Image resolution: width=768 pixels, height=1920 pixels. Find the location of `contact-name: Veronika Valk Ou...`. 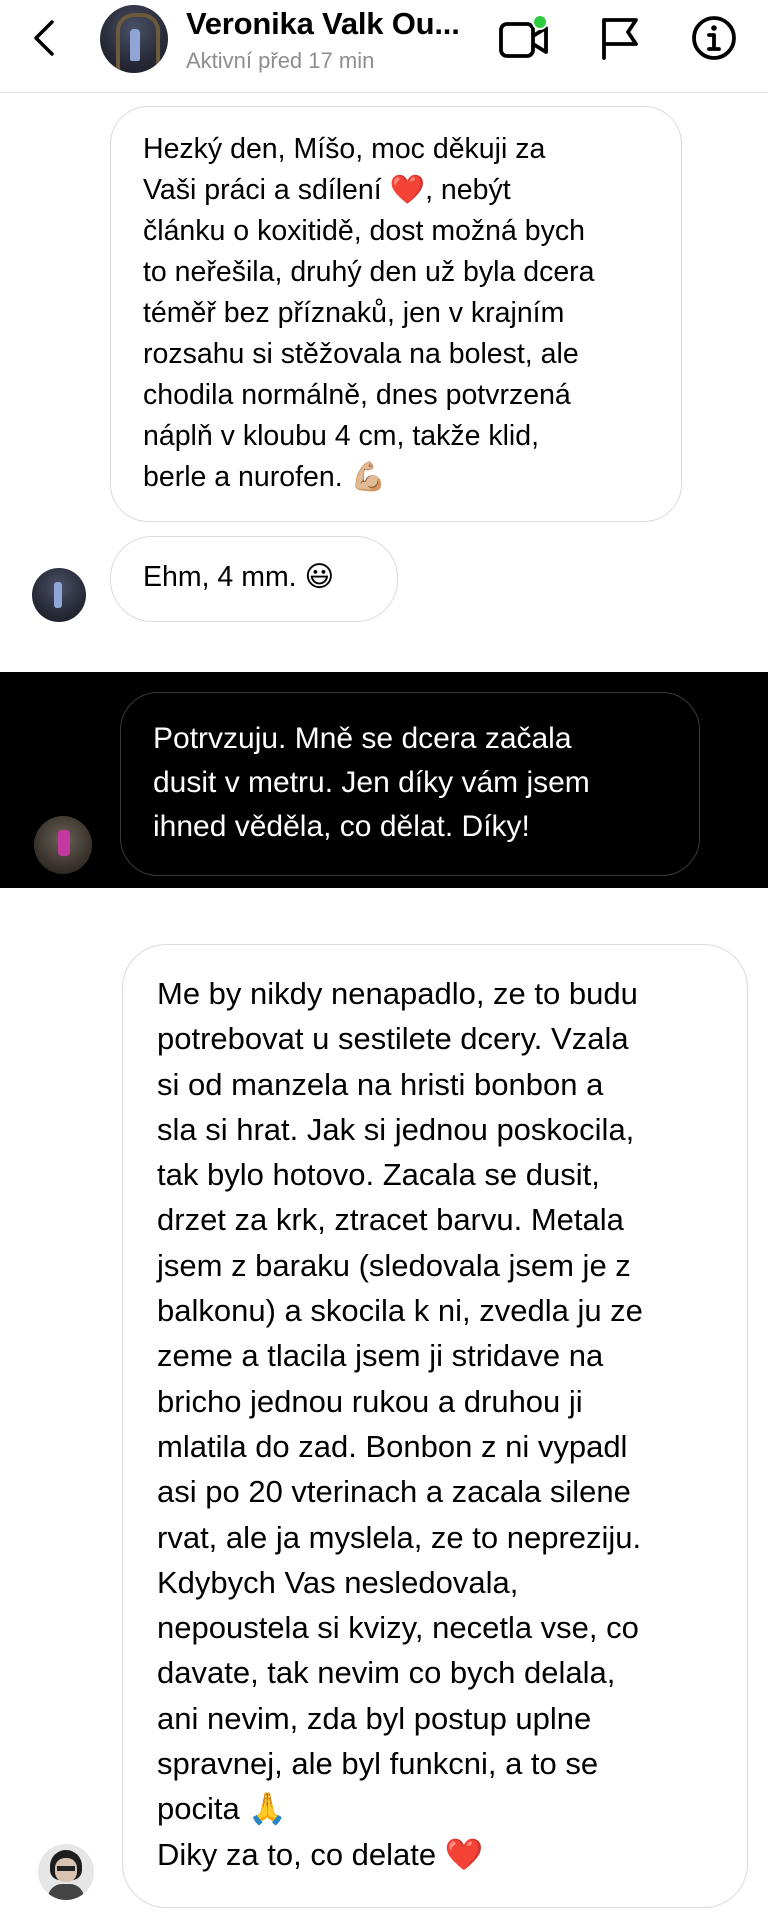

contact-name: Veronika Valk Ou... is located at coordinates (323, 24).